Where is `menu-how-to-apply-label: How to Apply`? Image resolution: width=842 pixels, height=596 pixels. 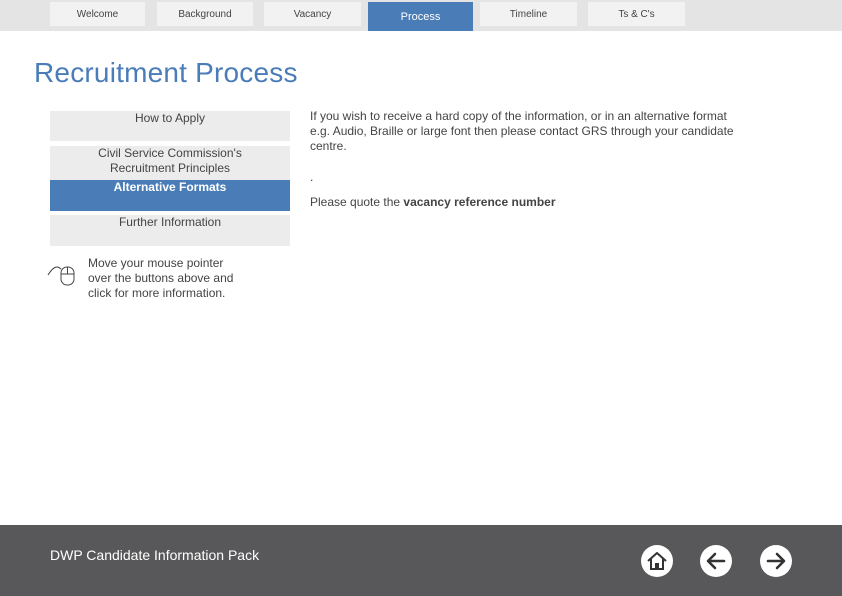
menu-how-to-apply-label: How to Apply is located at coordinates (170, 118).